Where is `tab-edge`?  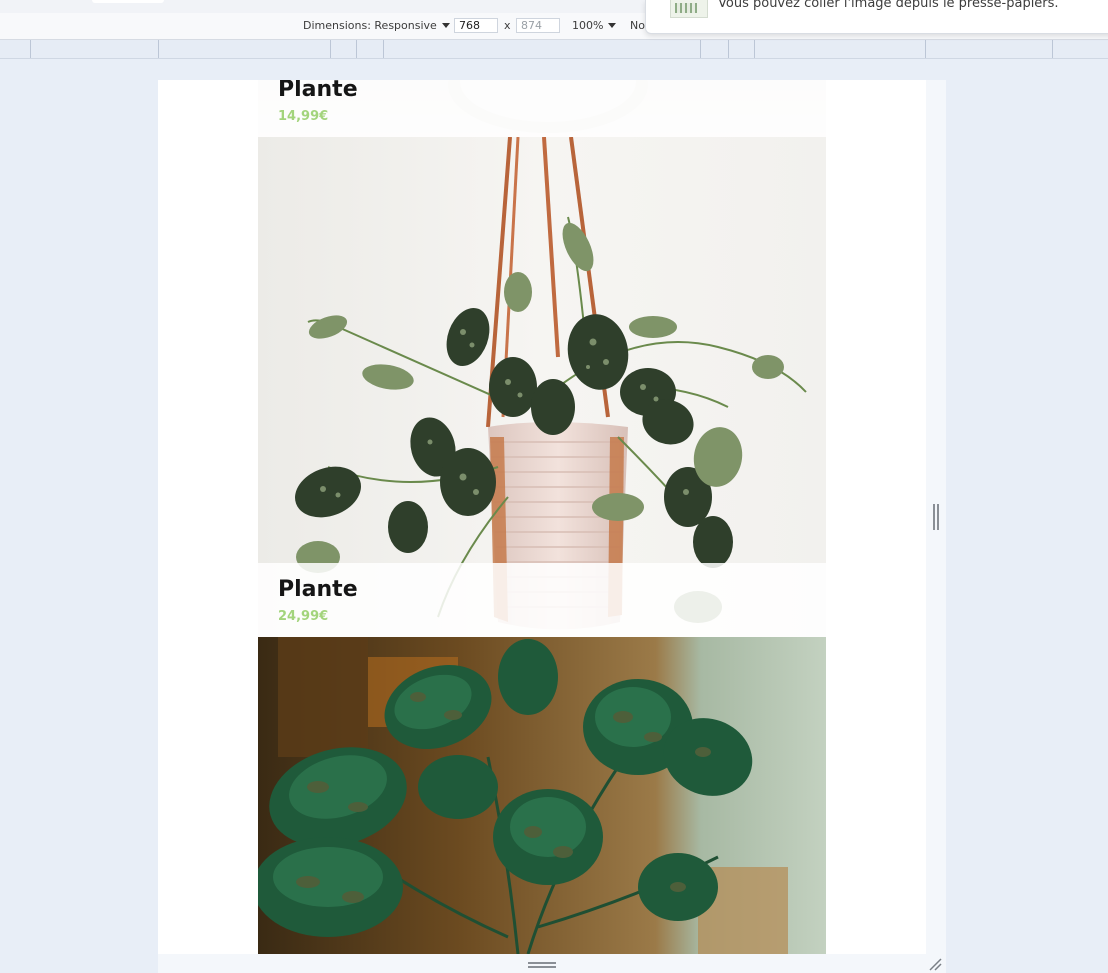
tab-edge is located at coordinates (128, 1).